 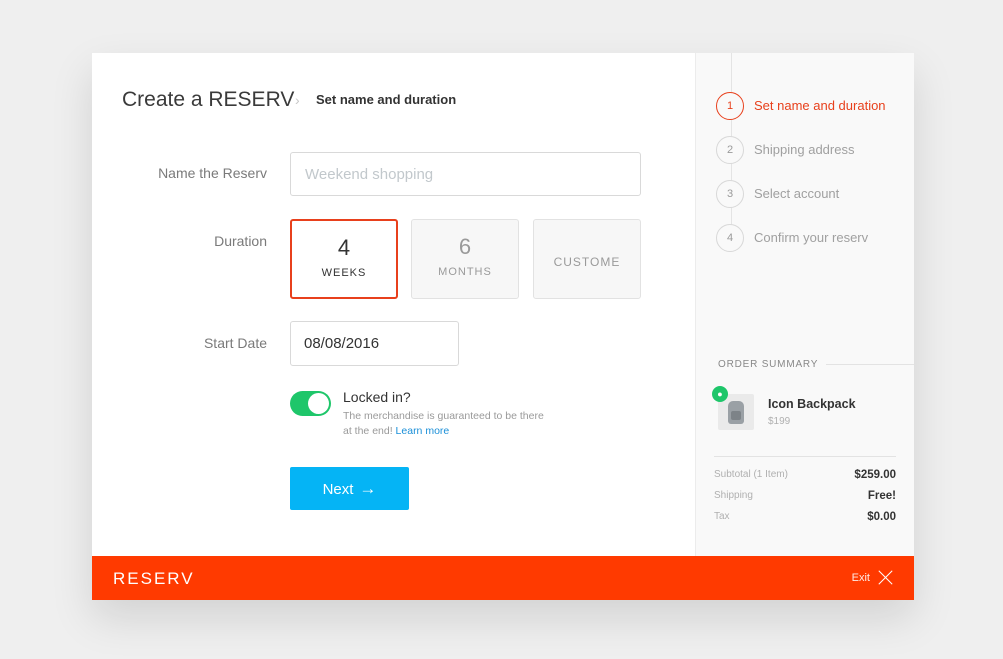 What do you see at coordinates (465, 272) in the screenshot?
I see `duration-unit: MONTHS` at bounding box center [465, 272].